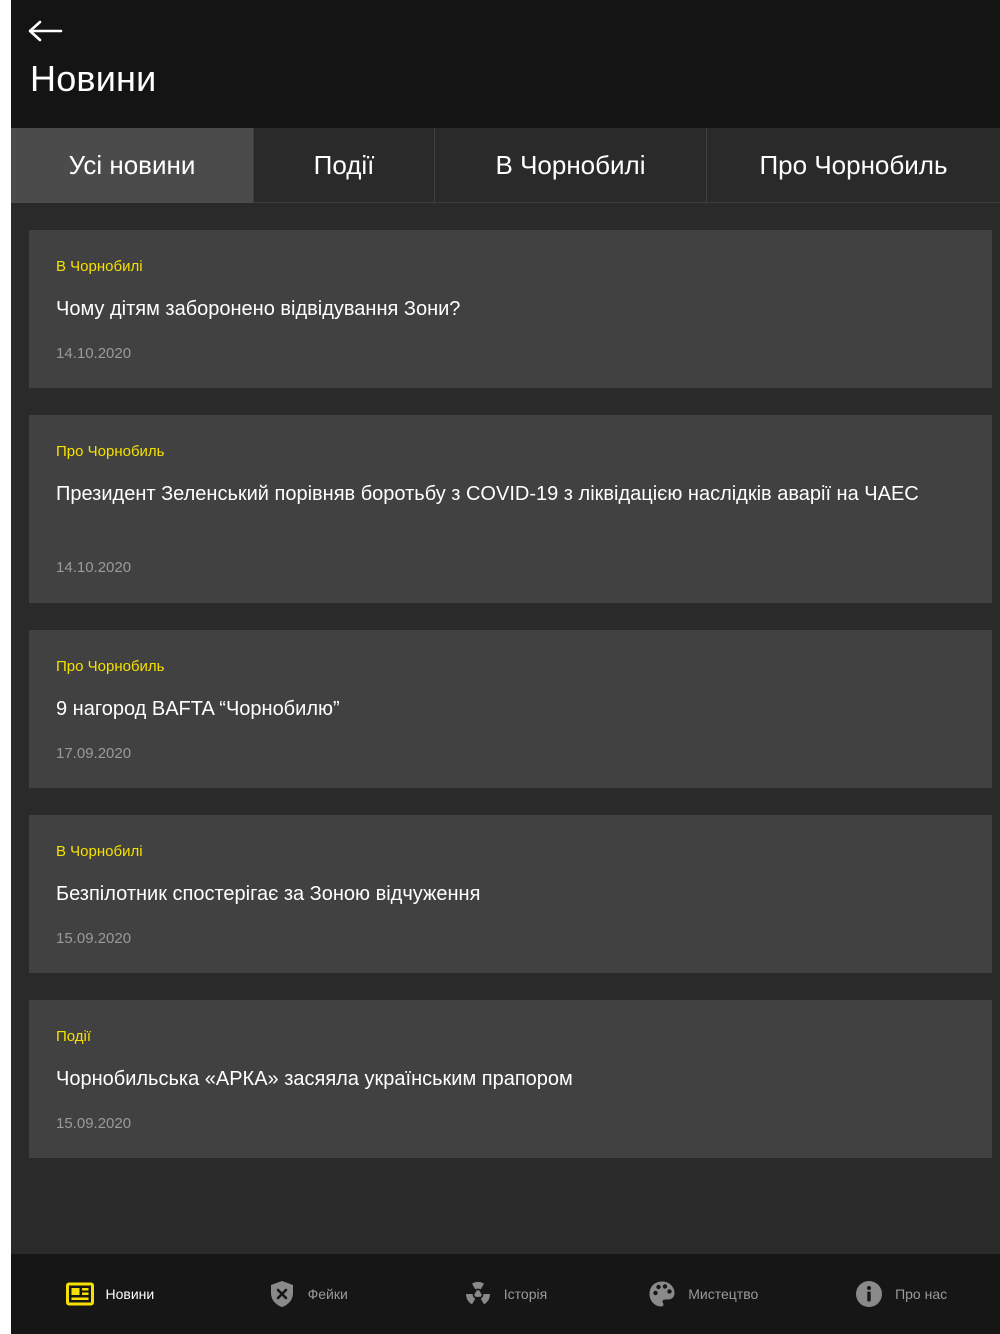 This screenshot has width=1000, height=1334. Describe the element at coordinates (79, 1294) in the screenshot. I see `newspaper-icon` at that location.